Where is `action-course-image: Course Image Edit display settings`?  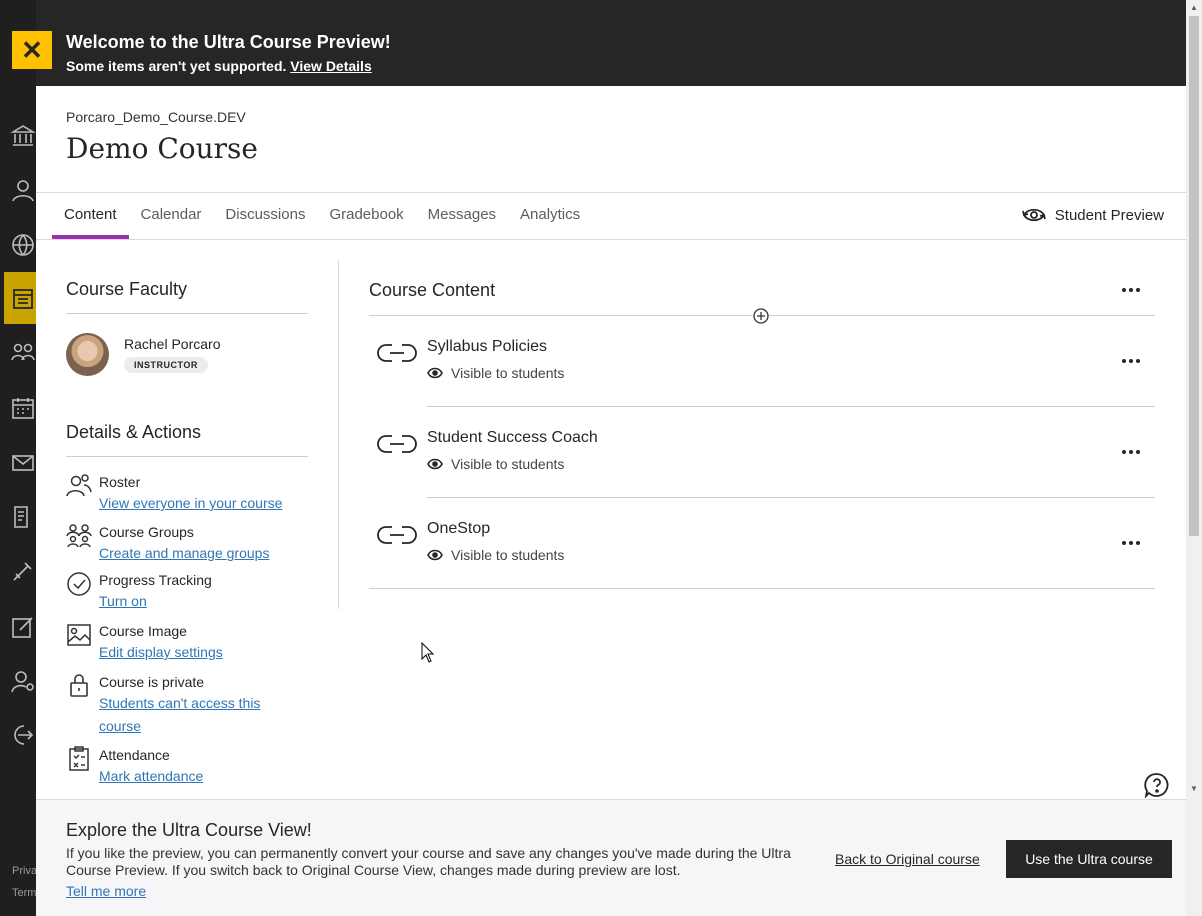 action-course-image: Course Image Edit display settings is located at coordinates (187, 642).